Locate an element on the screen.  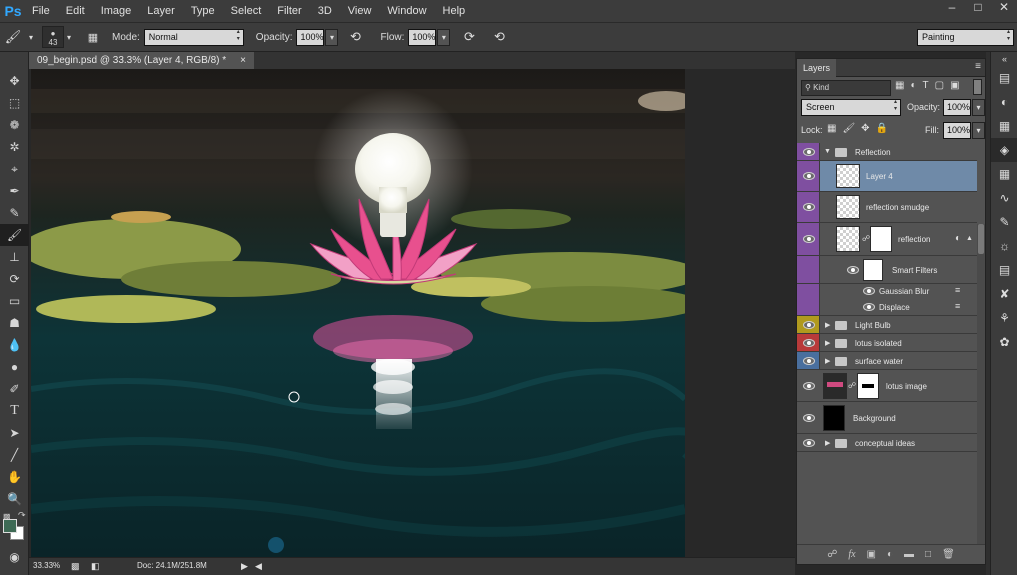
brush-preset-picker: ● 43 is located at coordinates (53, 37).